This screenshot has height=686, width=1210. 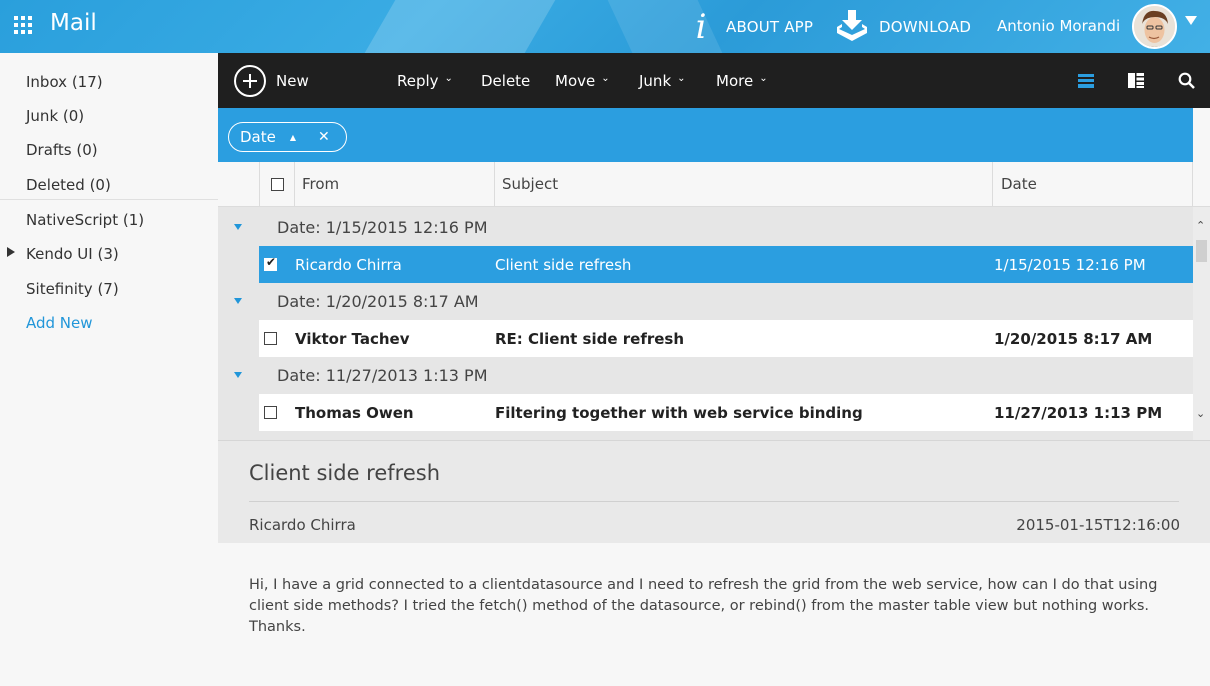 I want to click on toolbar: New Reply ⌄ Delete Move ⌄ Junk ⌄ More ⌄, so click(x=714, y=80).